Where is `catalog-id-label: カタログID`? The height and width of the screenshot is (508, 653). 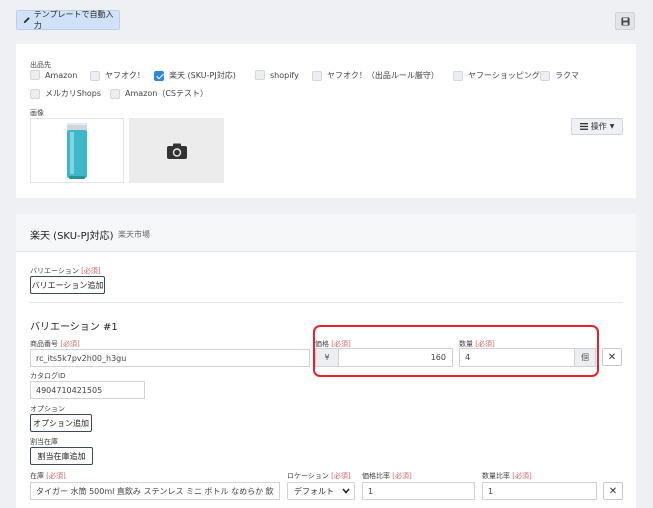 catalog-id-label: カタログID is located at coordinates (48, 376).